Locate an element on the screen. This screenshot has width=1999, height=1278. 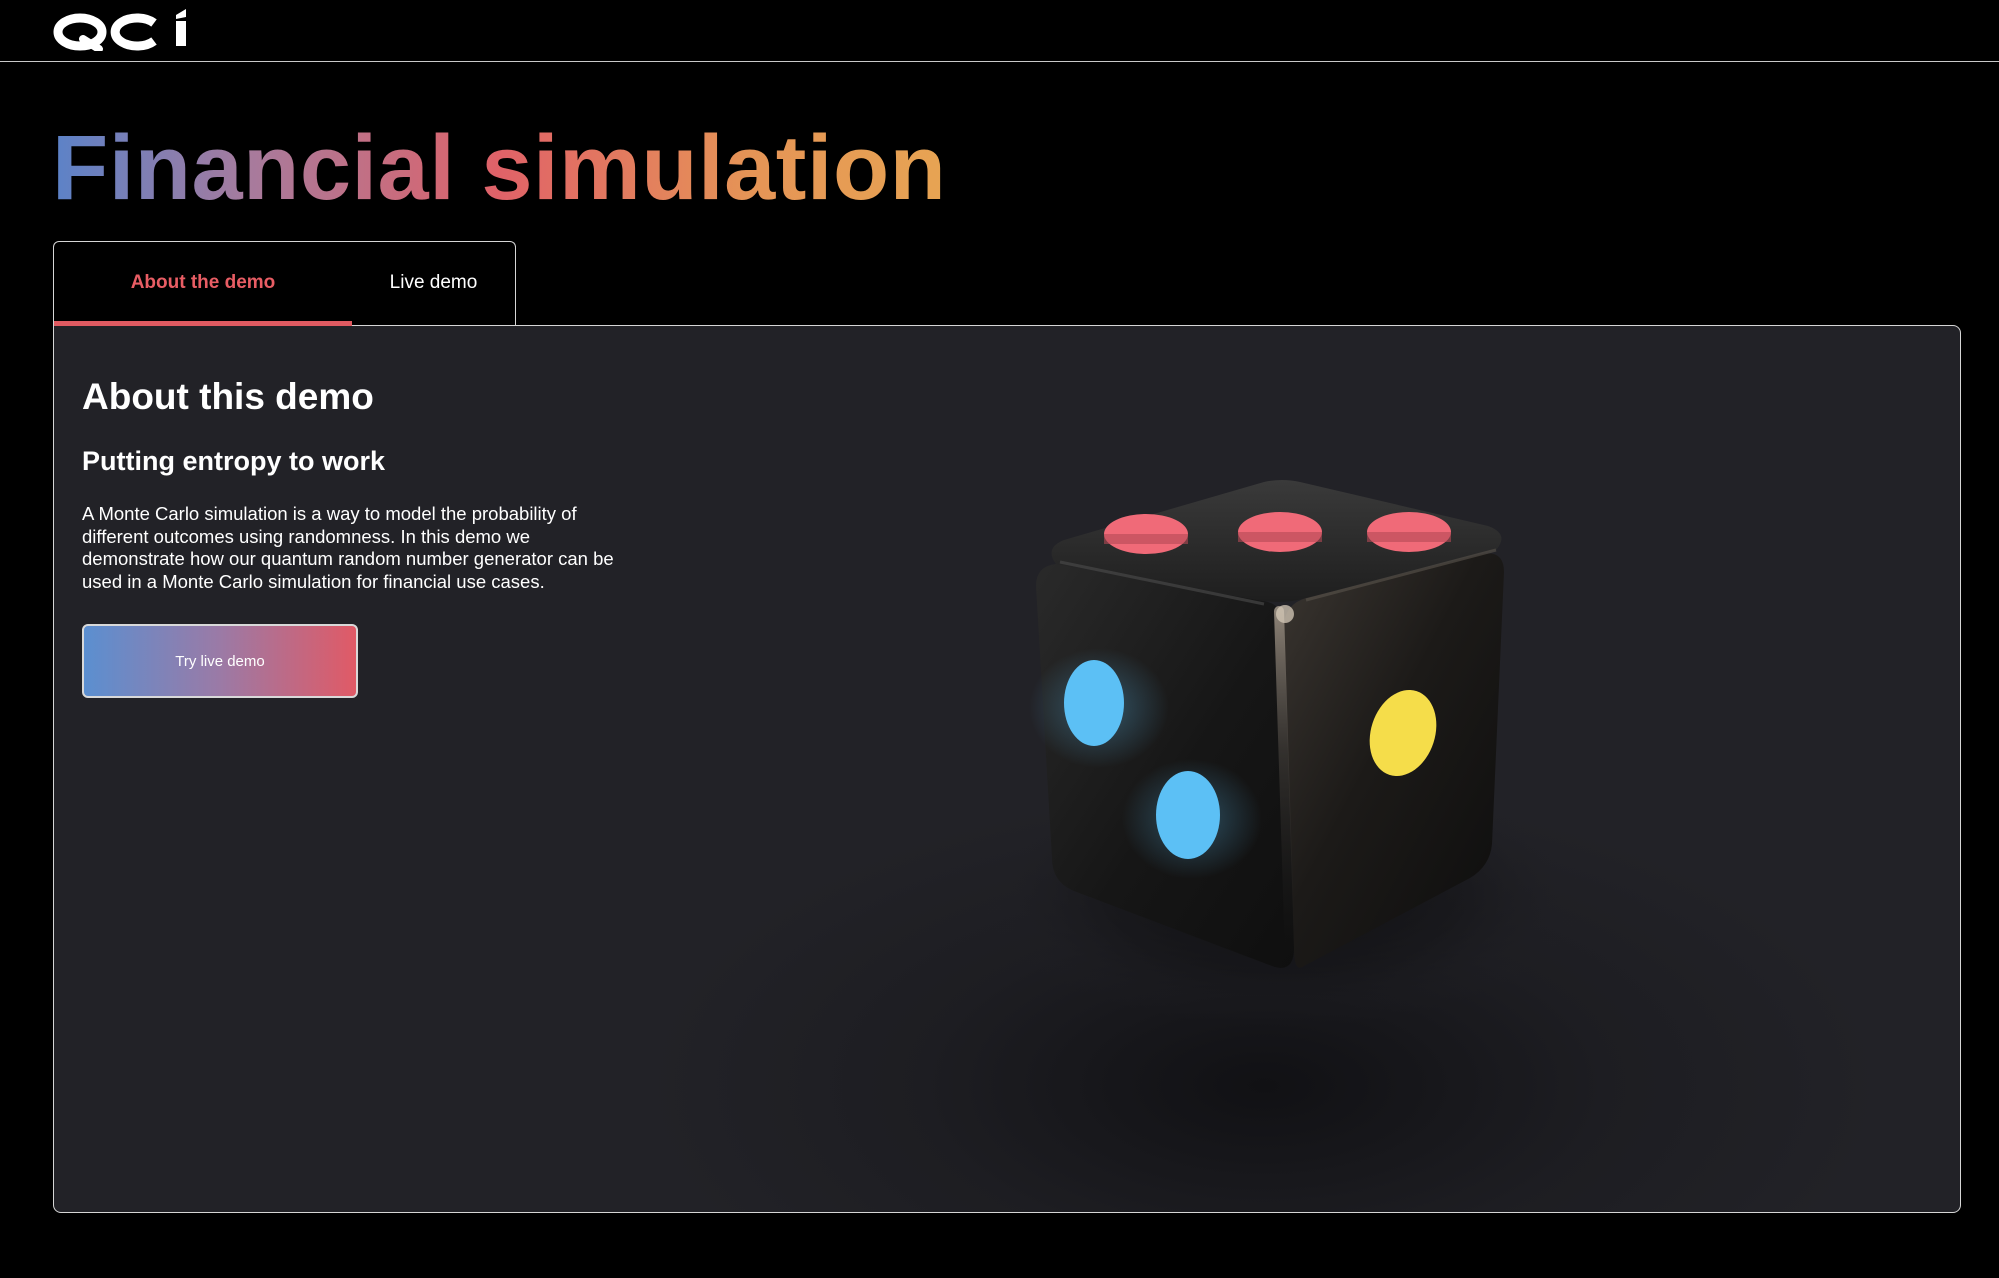
dice-illustration is located at coordinates (1284, 753).